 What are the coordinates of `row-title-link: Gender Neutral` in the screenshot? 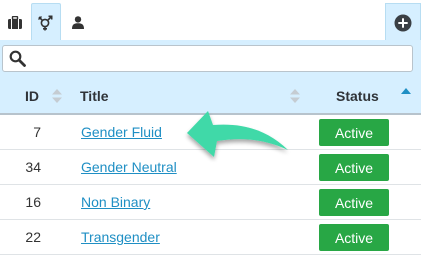 It's located at (129, 167).